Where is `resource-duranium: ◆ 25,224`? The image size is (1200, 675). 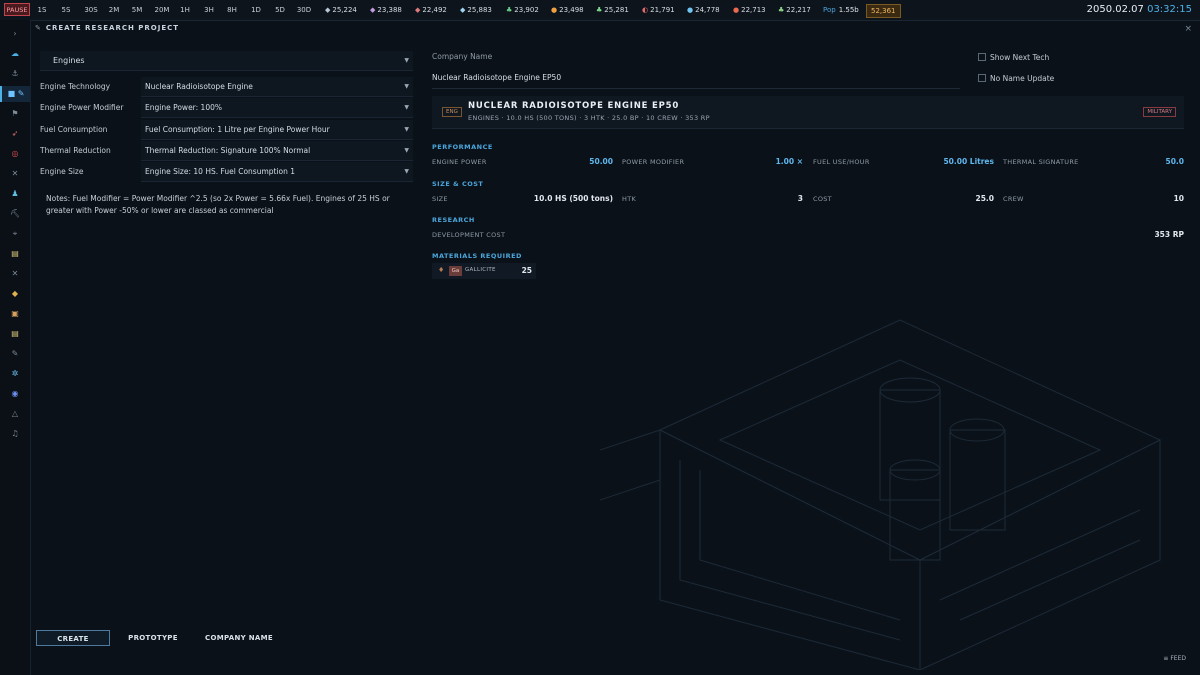 resource-duranium: ◆ 25,224 is located at coordinates (341, 10).